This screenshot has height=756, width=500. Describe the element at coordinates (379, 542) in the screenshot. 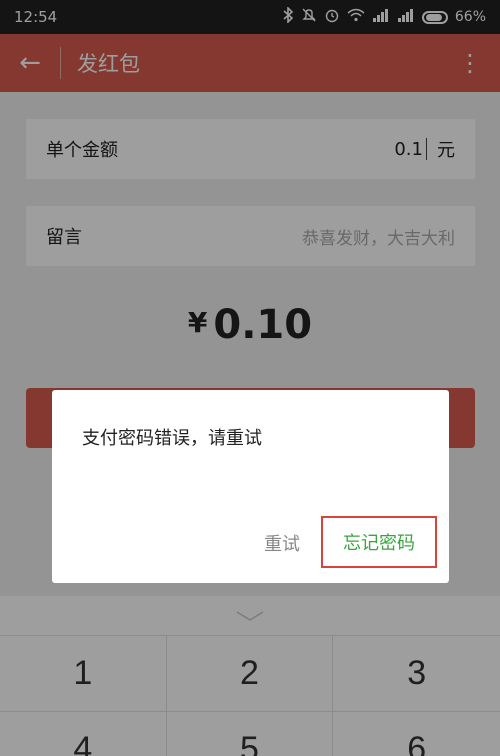

I see `forgot-password-button: 忘记密码` at that location.